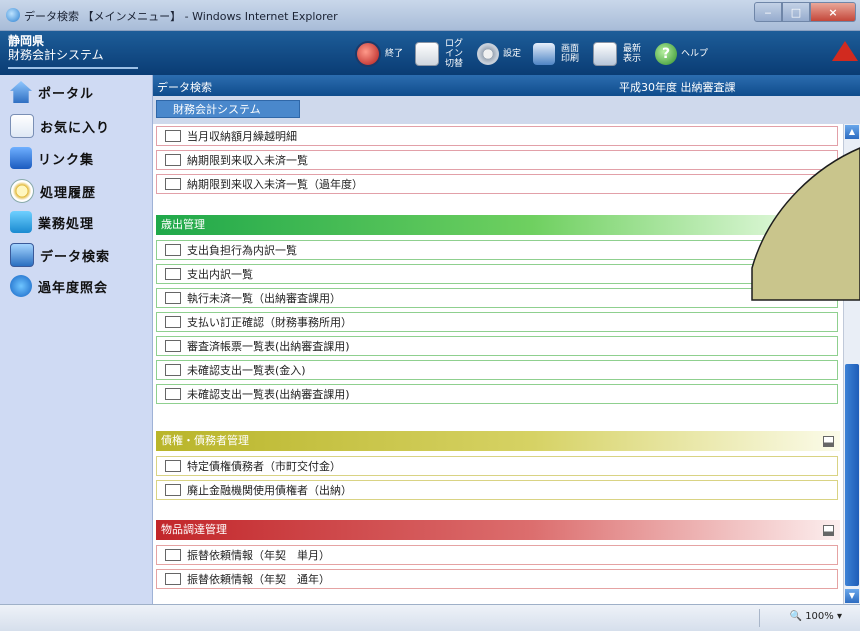  What do you see at coordinates (819, 616) in the screenshot?
I see `zoom-level: 100%` at bounding box center [819, 616].